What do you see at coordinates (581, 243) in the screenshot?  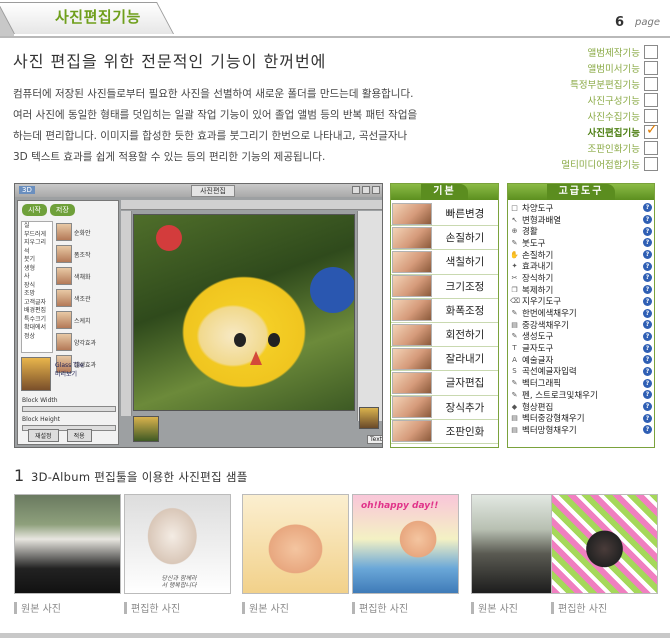 I see `advanced-tool-item: ✎ 붓도구?` at bounding box center [581, 243].